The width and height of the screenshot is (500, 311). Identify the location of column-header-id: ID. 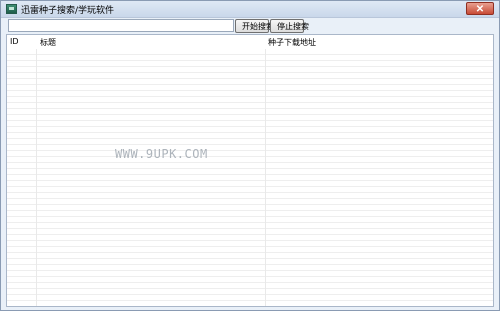
(14, 41).